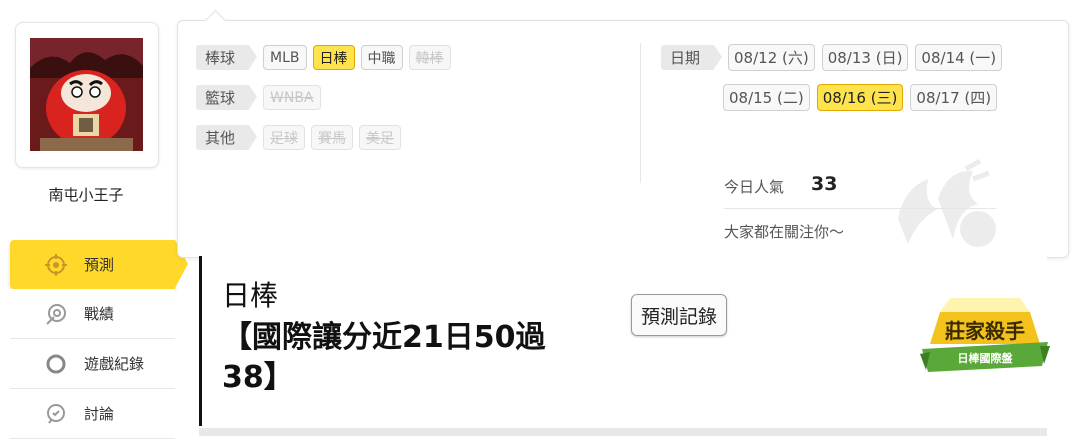 This screenshot has width=1080, height=439. I want to click on chip-soccer: 足球, so click(284, 137).